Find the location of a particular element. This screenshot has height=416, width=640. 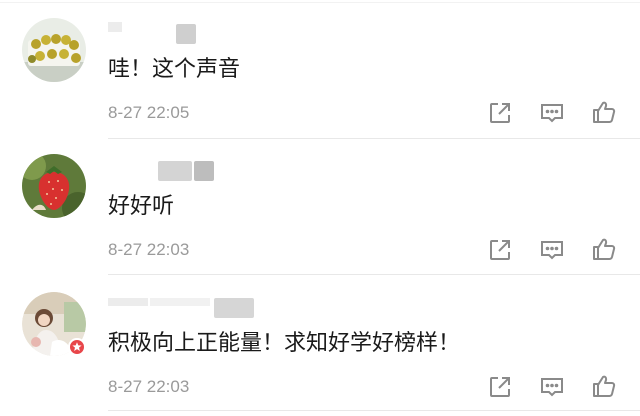

comment-text: 积极向上正能量！求知好学好榜样！ is located at coordinates (284, 343).